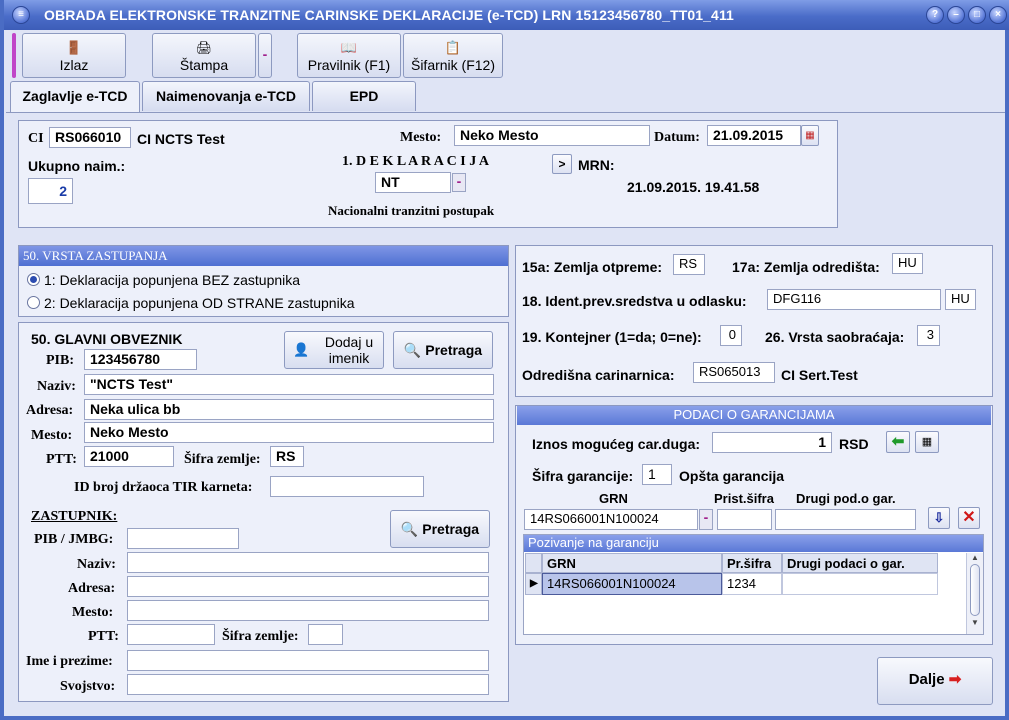 Image resolution: width=1009 pixels, height=720 pixels. Describe the element at coordinates (411, 210) in the screenshot. I see `postupak-label: Nacionalni tranzitni postupak` at that location.